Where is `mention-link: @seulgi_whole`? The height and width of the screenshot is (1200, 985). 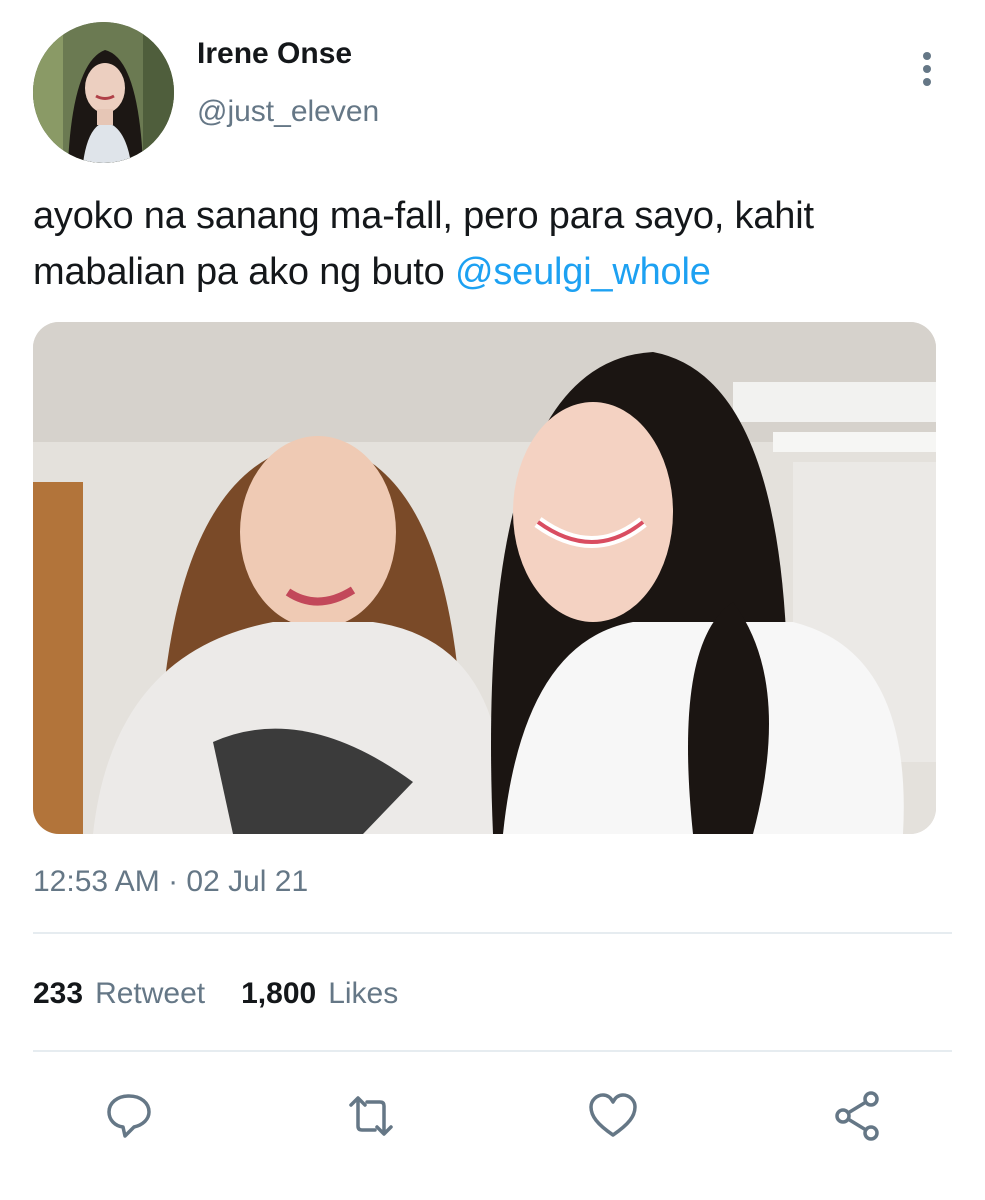
mention-link: @seulgi_whole is located at coordinates (583, 272).